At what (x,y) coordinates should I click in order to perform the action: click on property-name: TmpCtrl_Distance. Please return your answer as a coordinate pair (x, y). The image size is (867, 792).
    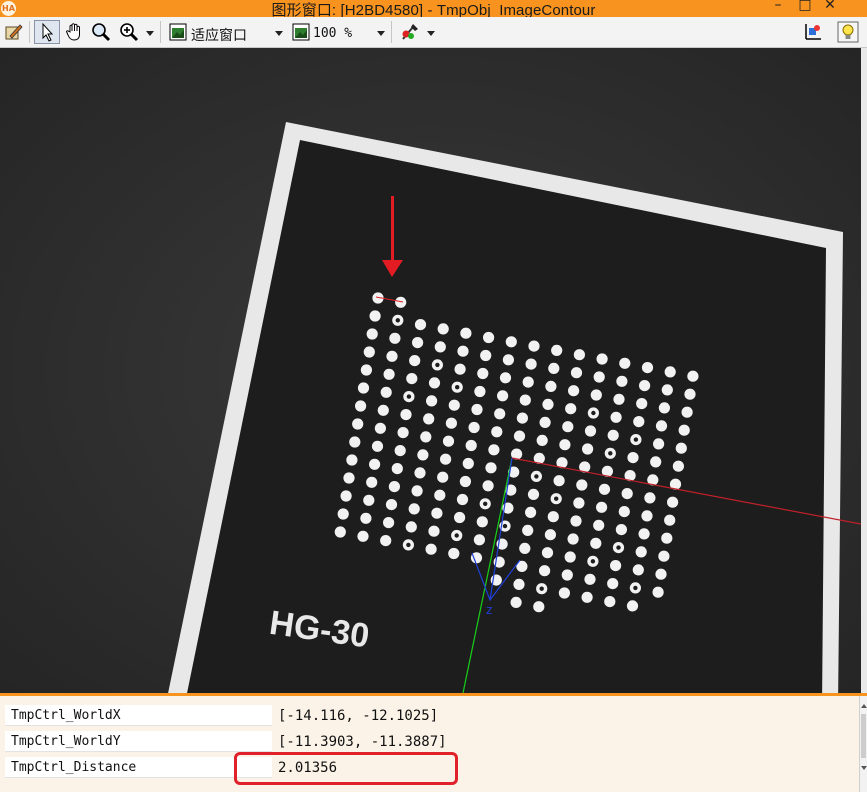
    Looking at the image, I should click on (138, 767).